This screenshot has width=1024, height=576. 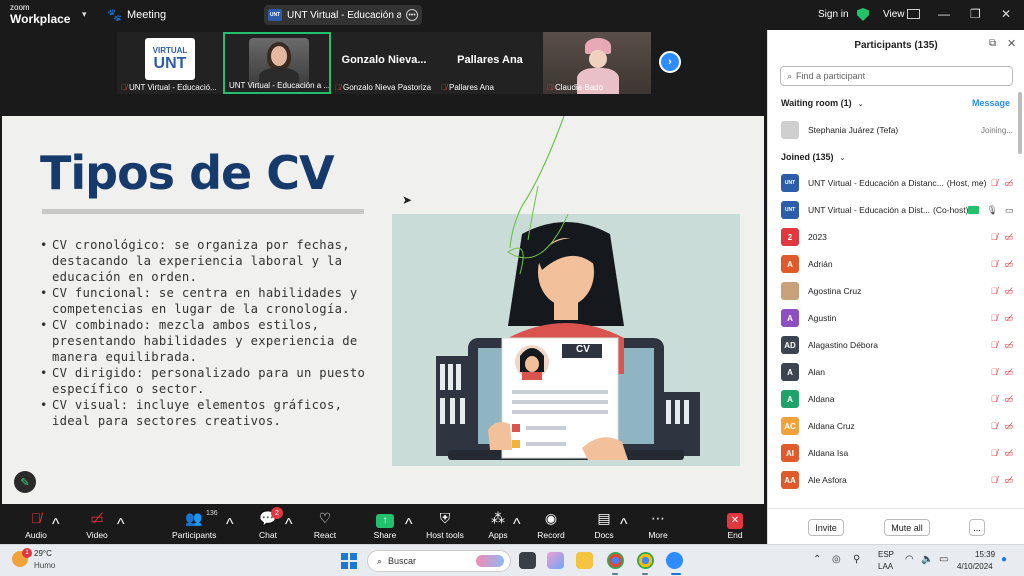 I want to click on pop-out-icon: ⧉, so click(x=992, y=43).